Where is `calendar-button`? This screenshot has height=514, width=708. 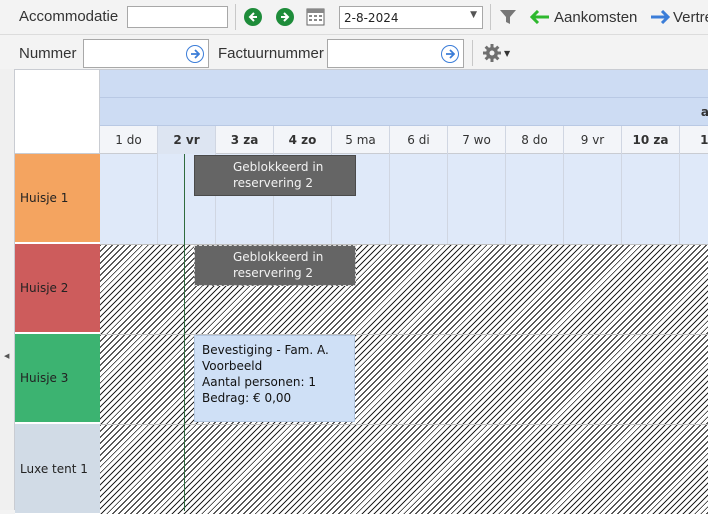
calendar-button is located at coordinates (315, 17).